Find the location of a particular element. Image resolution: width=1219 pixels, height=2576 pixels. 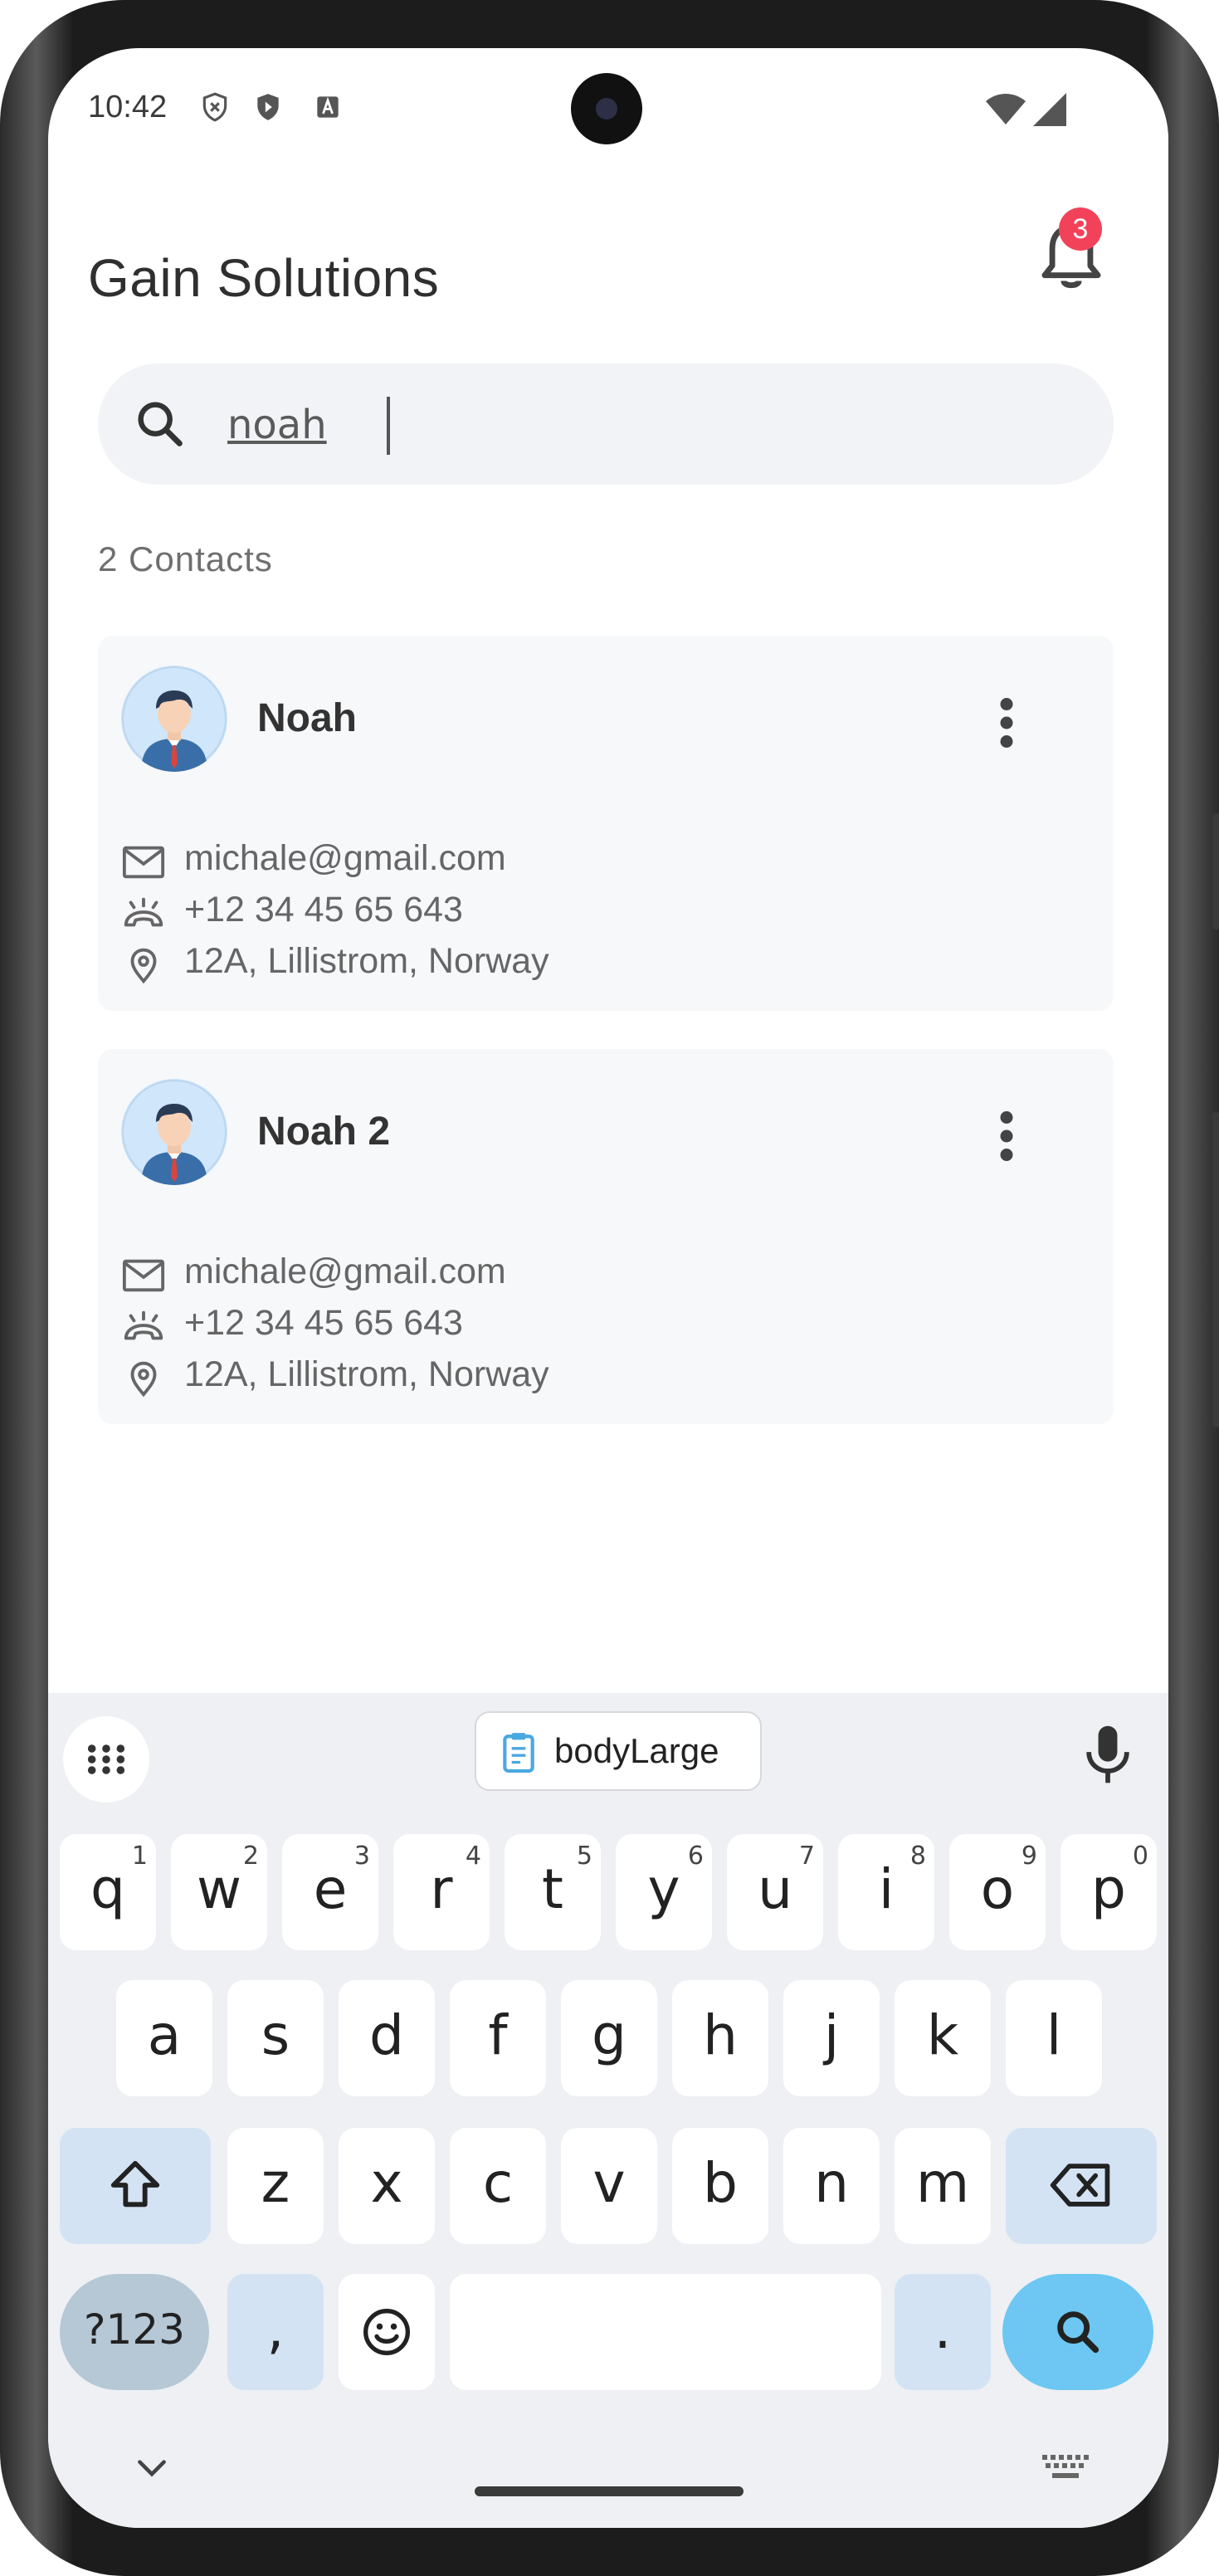

power-button is located at coordinates (1216, 1270).